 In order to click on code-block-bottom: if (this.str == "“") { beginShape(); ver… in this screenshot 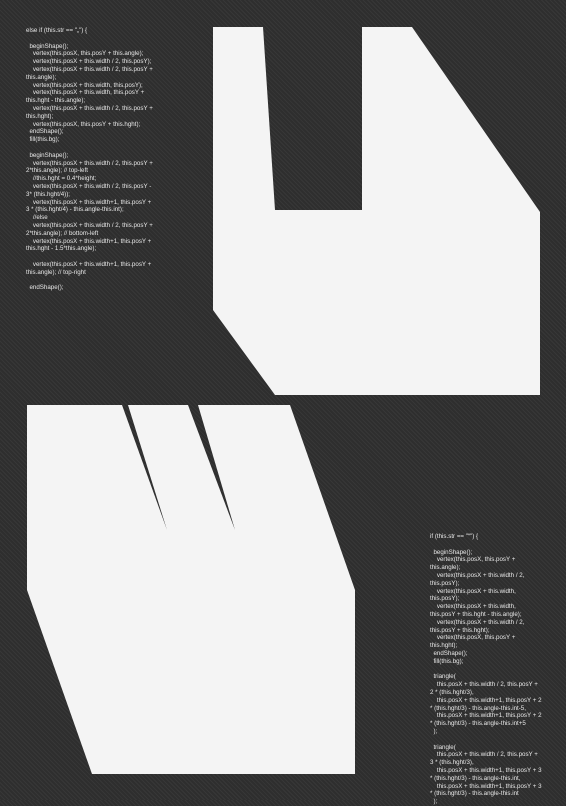, I will do `click(486, 669)`.